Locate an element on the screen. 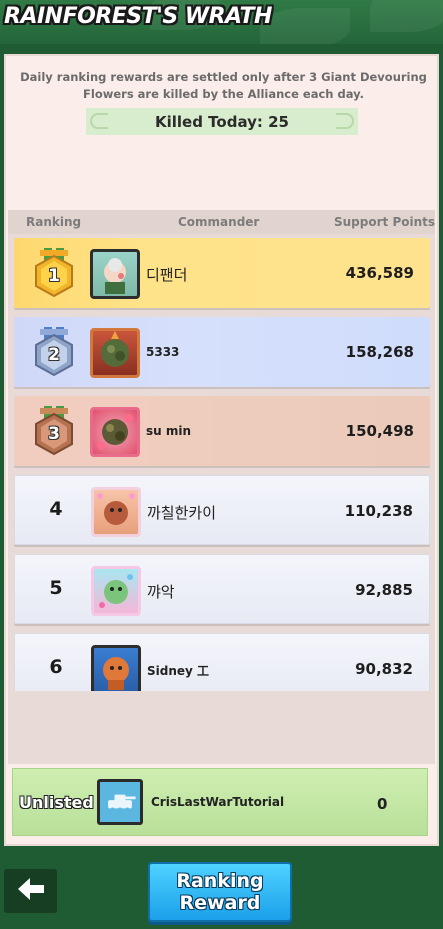 This screenshot has width=443, height=929. arrow-left-icon is located at coordinates (31, 891).